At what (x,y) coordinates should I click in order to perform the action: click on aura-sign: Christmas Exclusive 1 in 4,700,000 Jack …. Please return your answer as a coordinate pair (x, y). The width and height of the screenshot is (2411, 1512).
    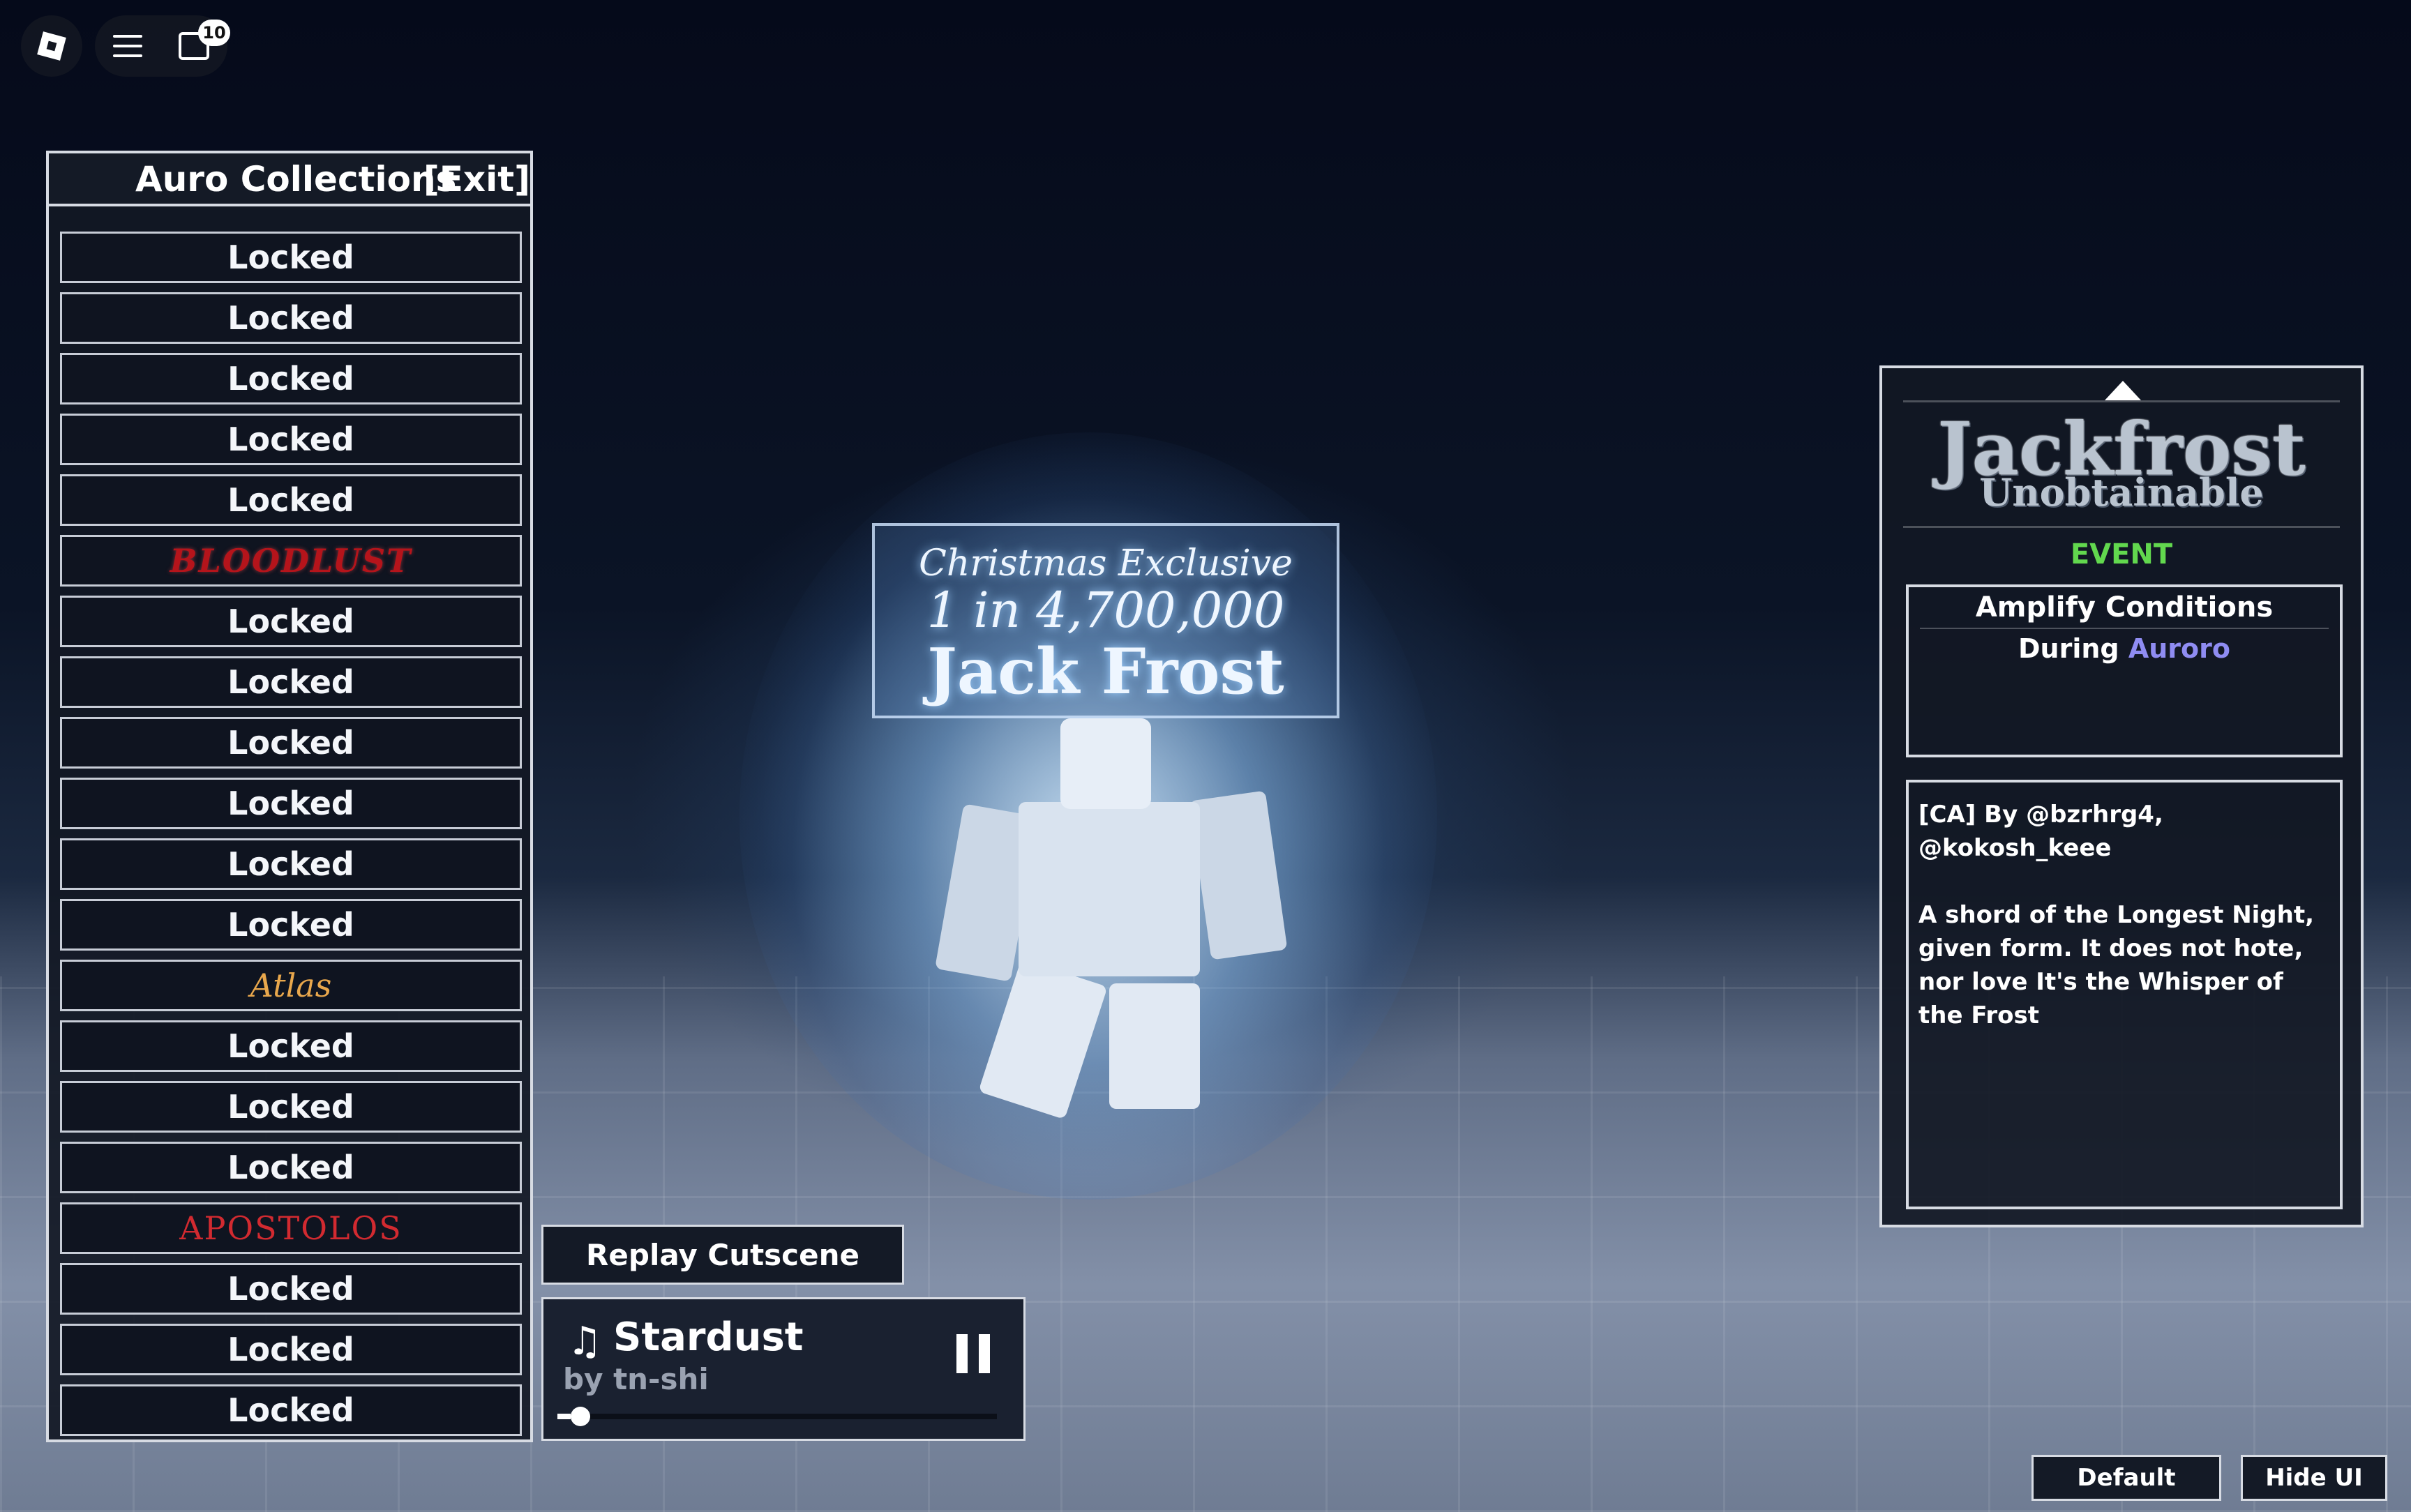
    Looking at the image, I should click on (1105, 621).